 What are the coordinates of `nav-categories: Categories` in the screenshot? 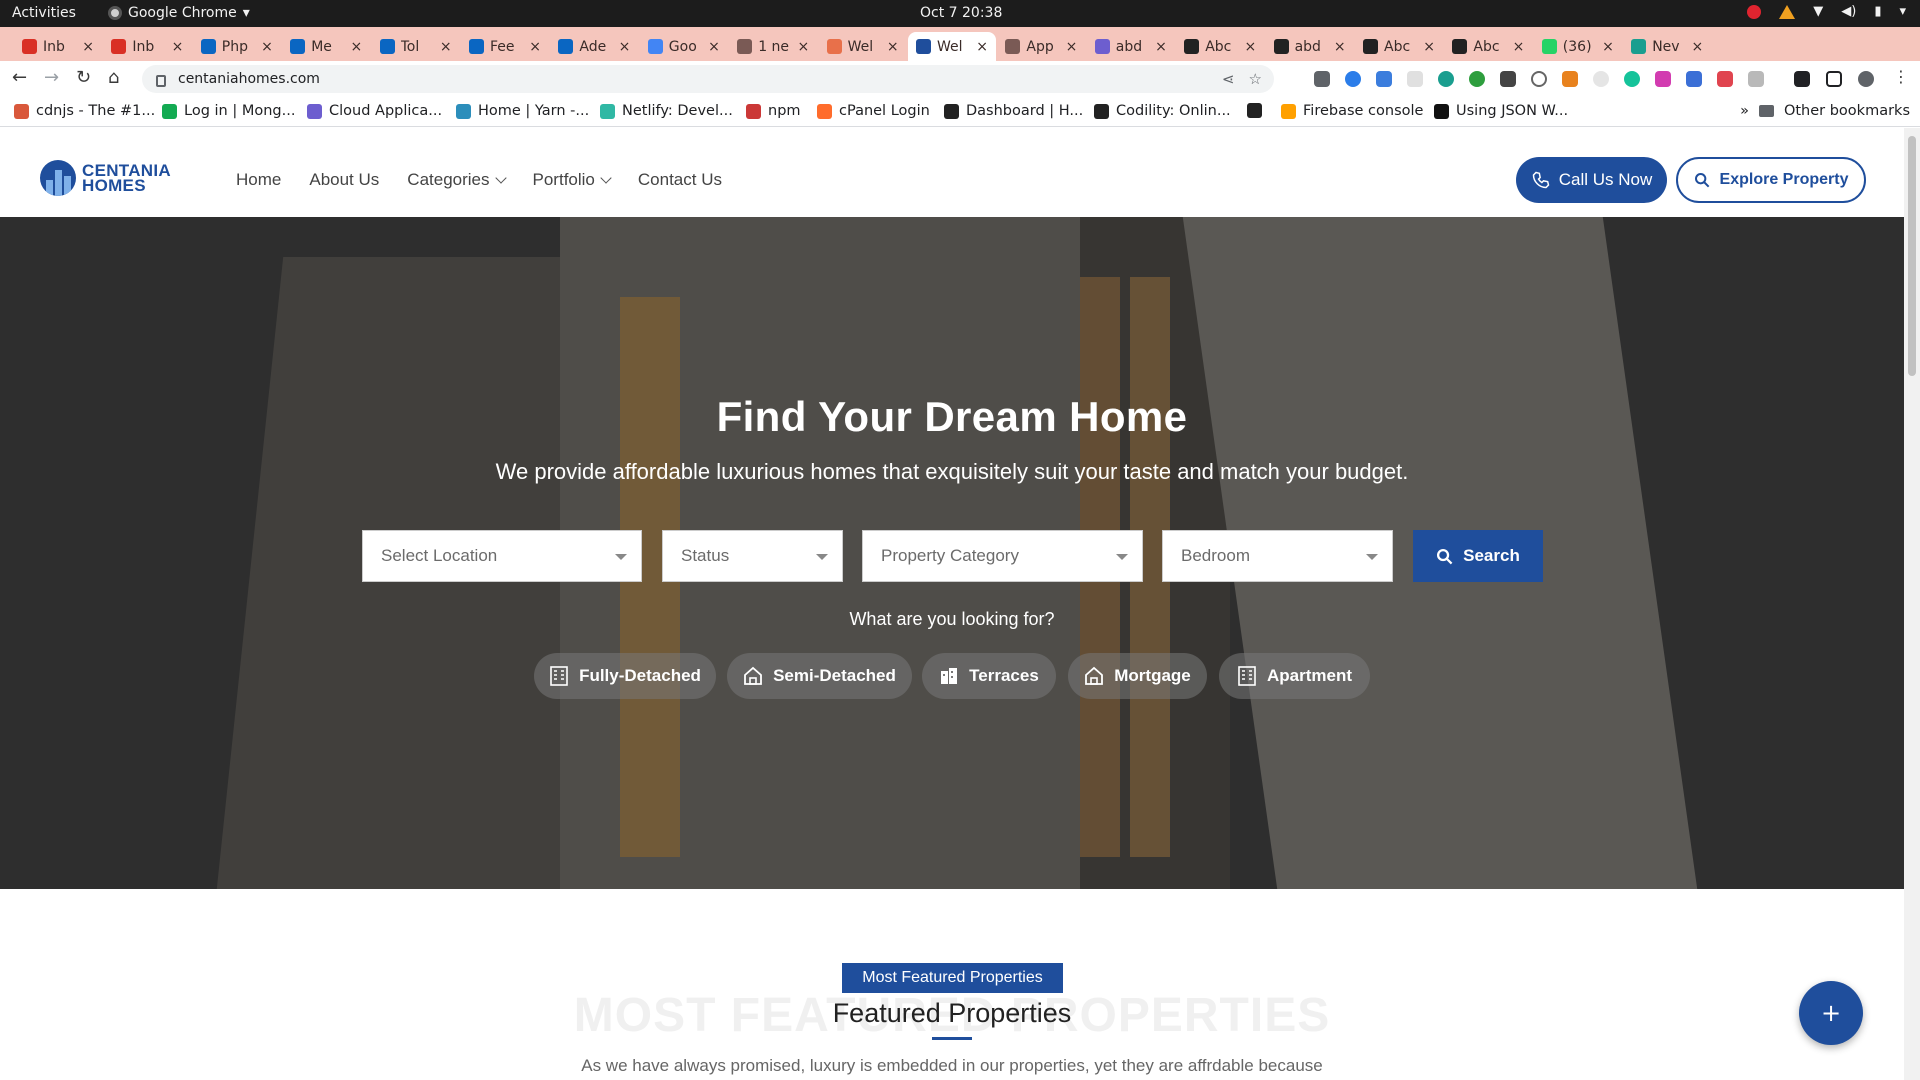 It's located at (457, 180).